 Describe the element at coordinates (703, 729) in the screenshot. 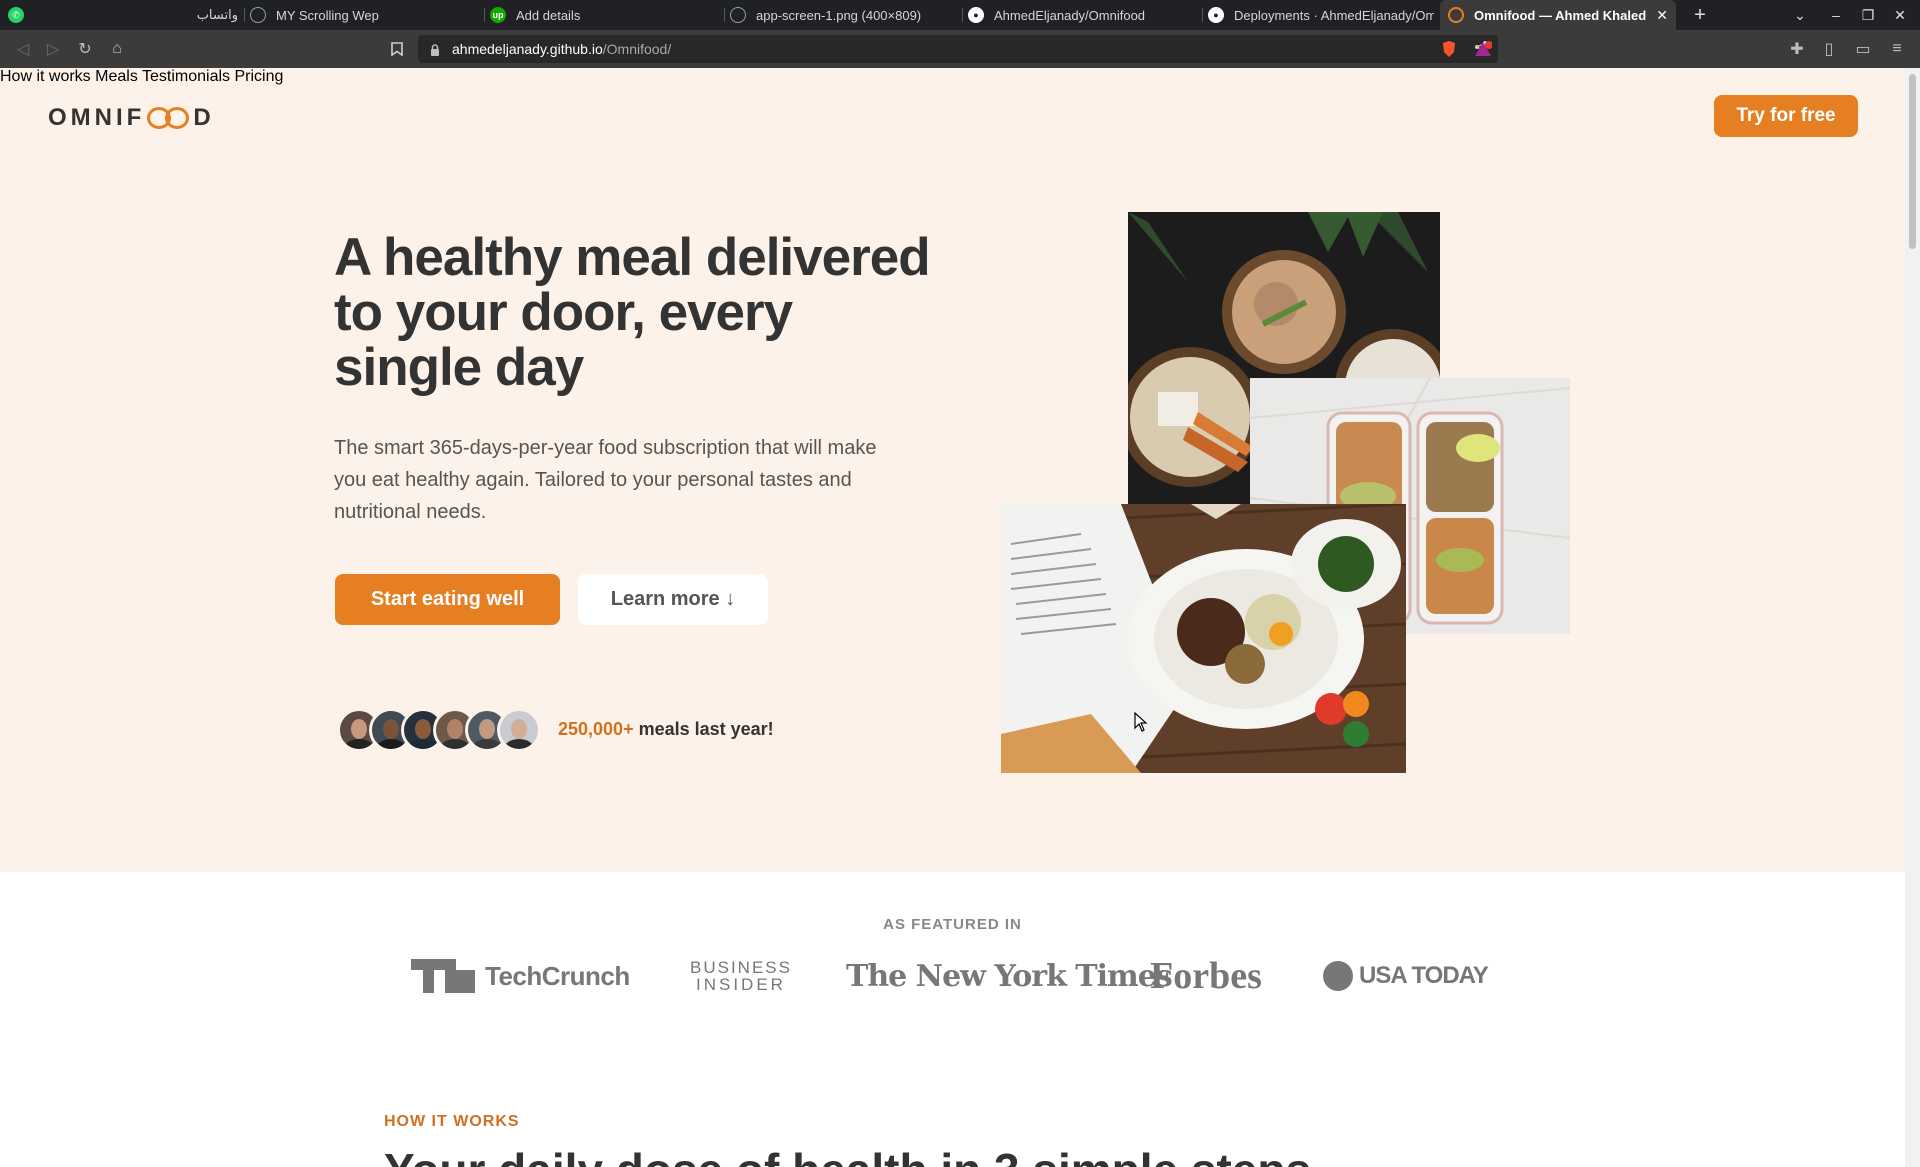

I see `meals-label: meals last year!` at that location.